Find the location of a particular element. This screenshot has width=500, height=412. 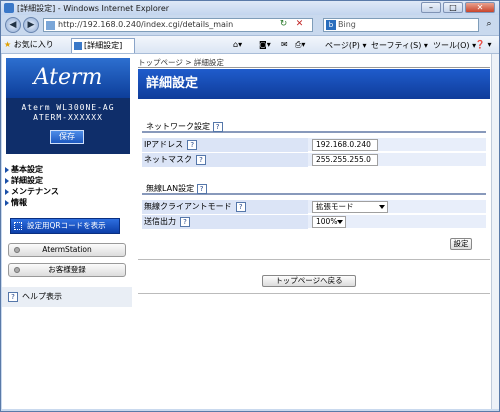

ie-icon is located at coordinates (9, 8).